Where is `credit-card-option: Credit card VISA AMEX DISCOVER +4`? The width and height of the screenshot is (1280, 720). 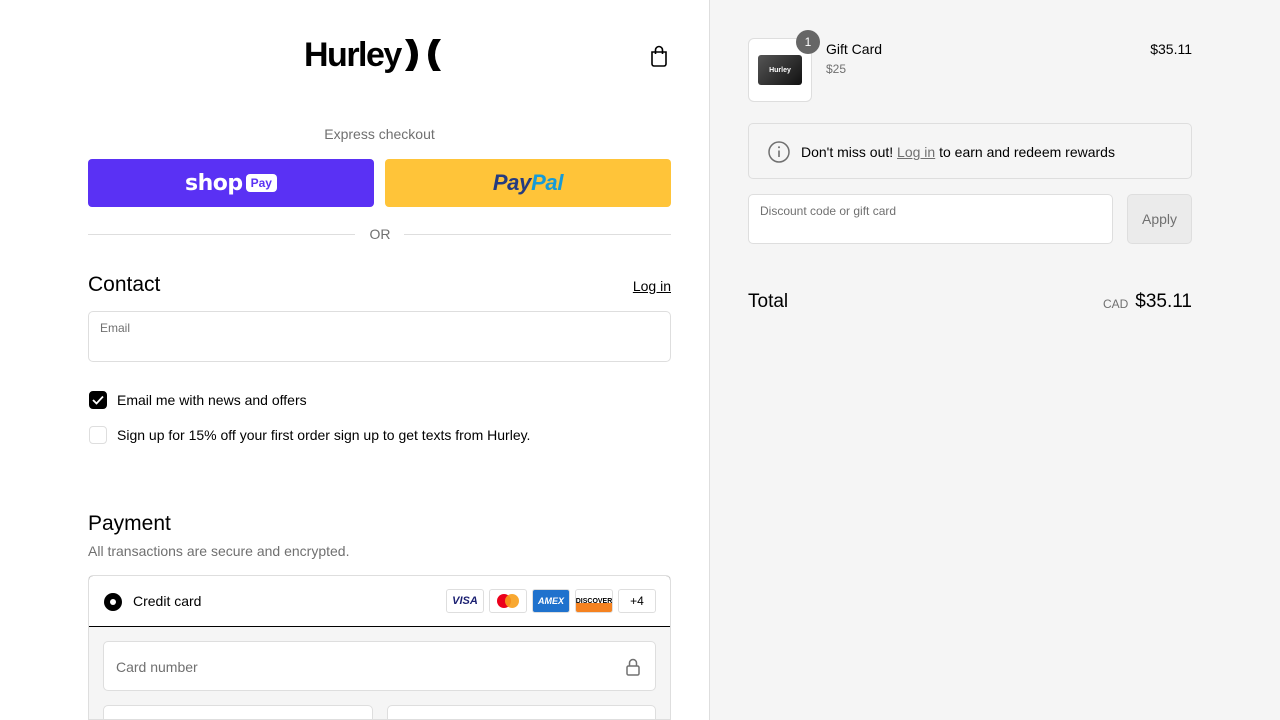
credit-card-option: Credit card VISA AMEX DISCOVER +4 is located at coordinates (379, 601).